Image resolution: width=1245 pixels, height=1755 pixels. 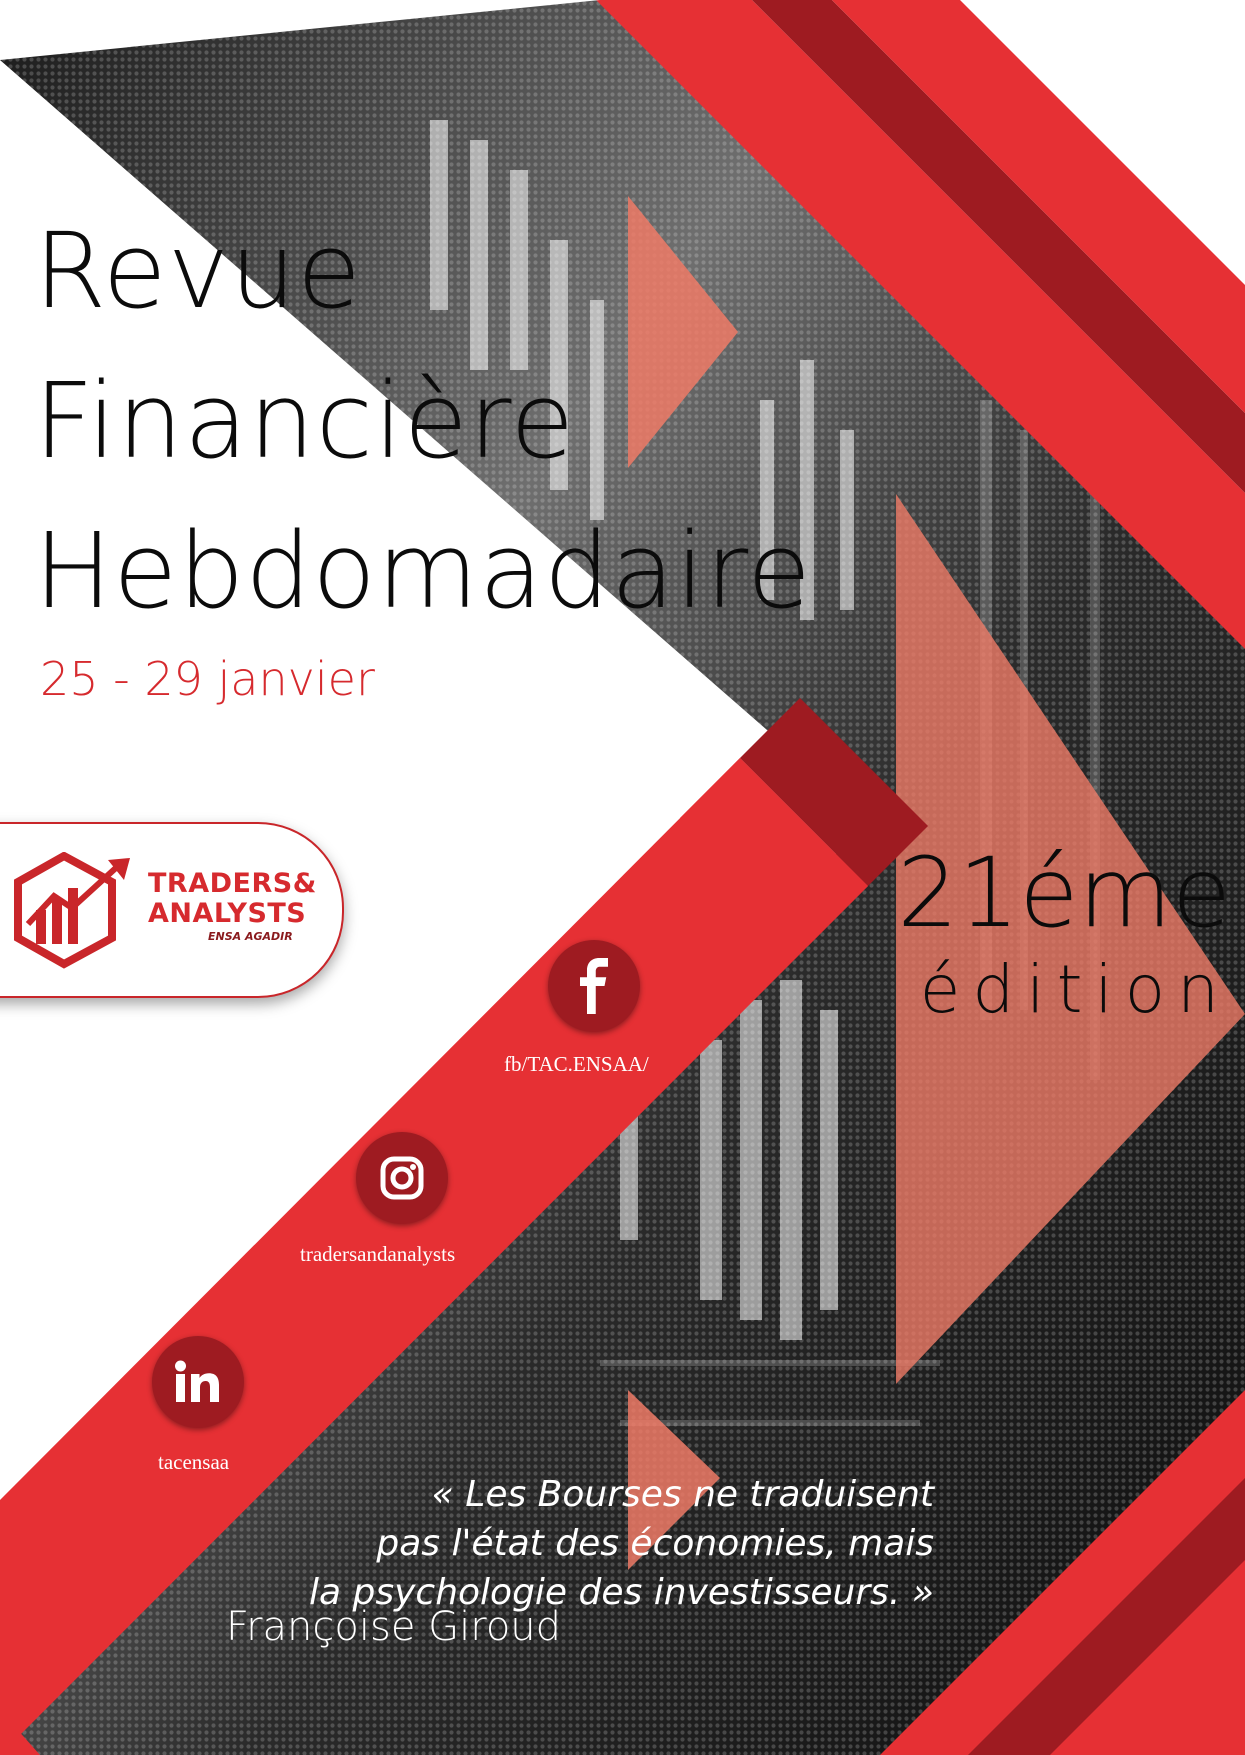 I want to click on instagram-icon, so click(x=402, y=1178).